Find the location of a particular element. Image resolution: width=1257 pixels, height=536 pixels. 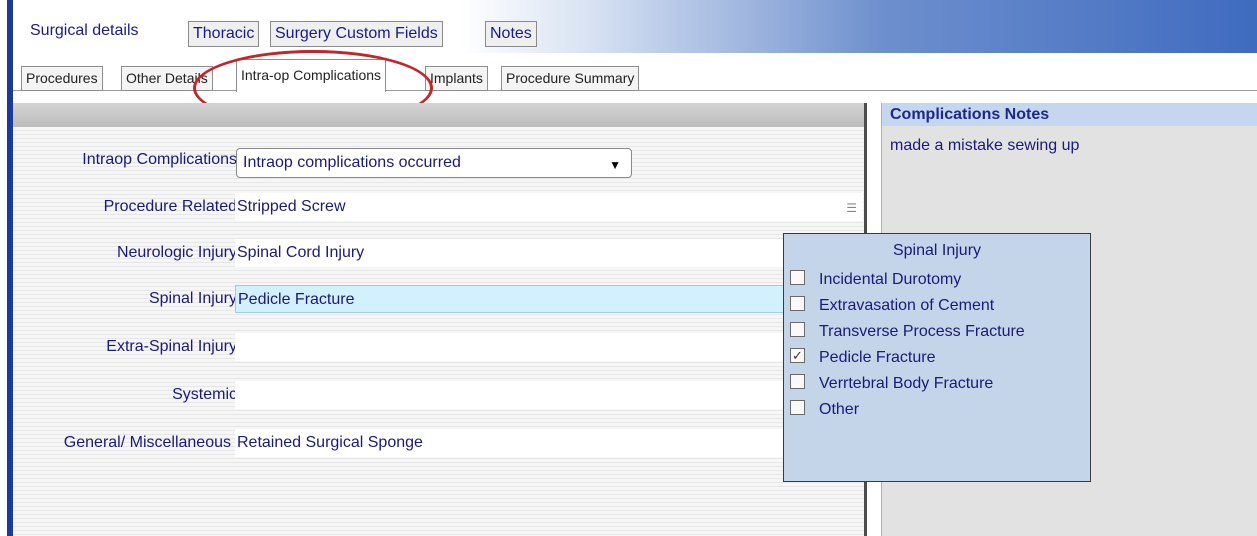

intraop-complications-select: Intraop complications occurred ▼ is located at coordinates (434, 163).